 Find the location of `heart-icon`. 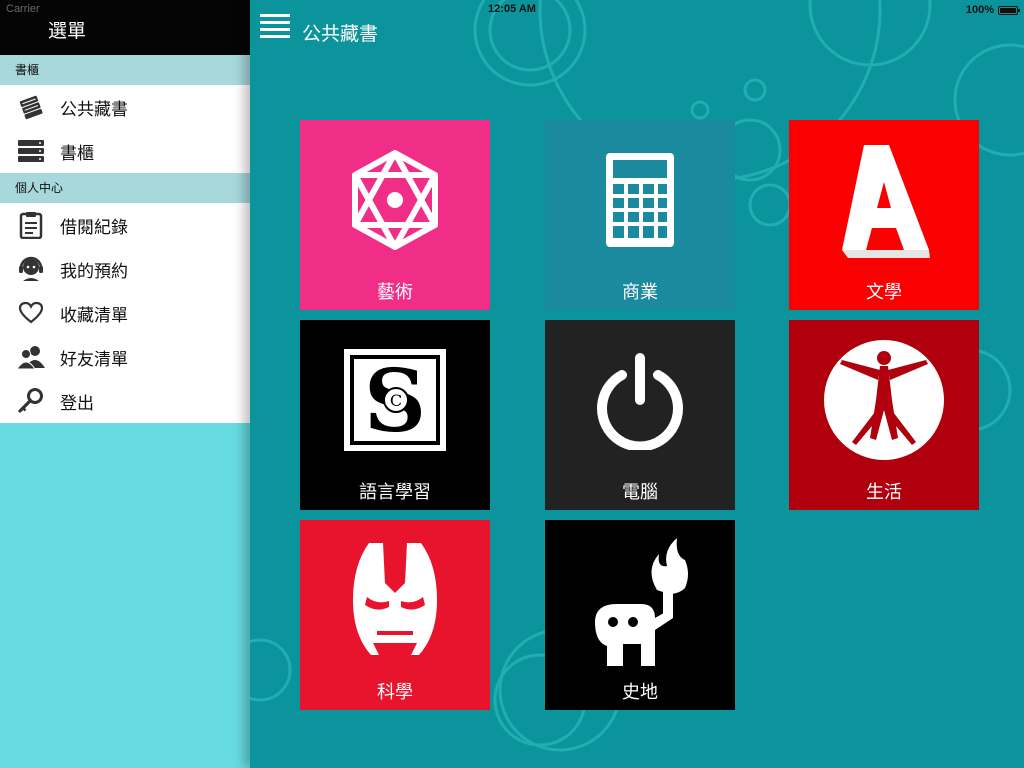

heart-icon is located at coordinates (31, 313).